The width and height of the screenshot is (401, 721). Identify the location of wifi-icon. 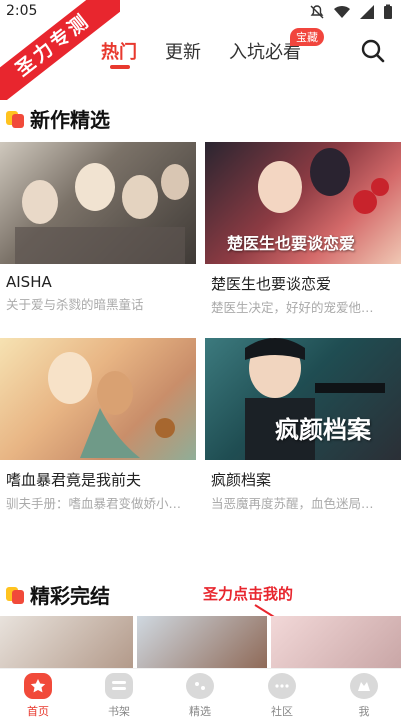
(342, 11).